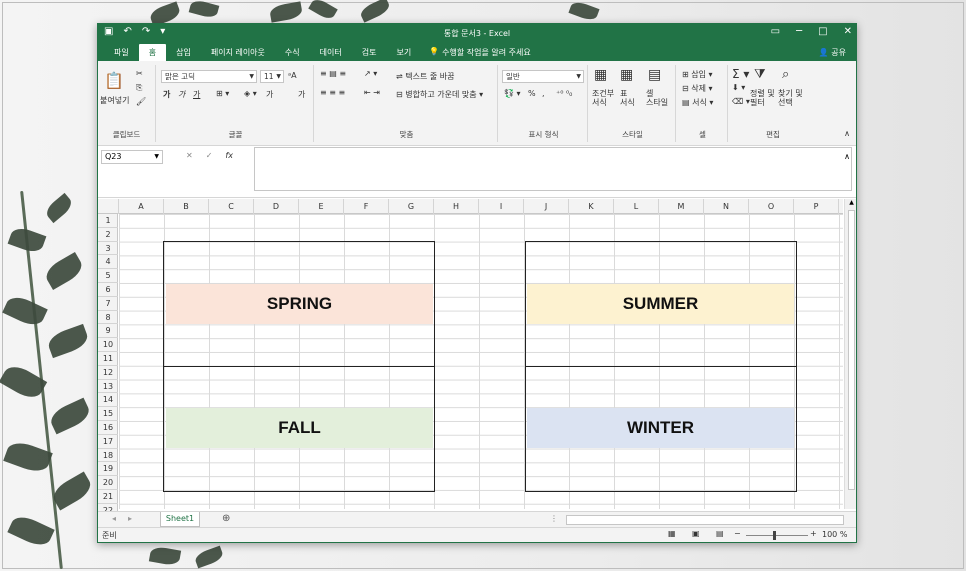 Image resolution: width=966 pixels, height=571 pixels. What do you see at coordinates (152, 52) in the screenshot?
I see `tab-home: 홈` at bounding box center [152, 52].